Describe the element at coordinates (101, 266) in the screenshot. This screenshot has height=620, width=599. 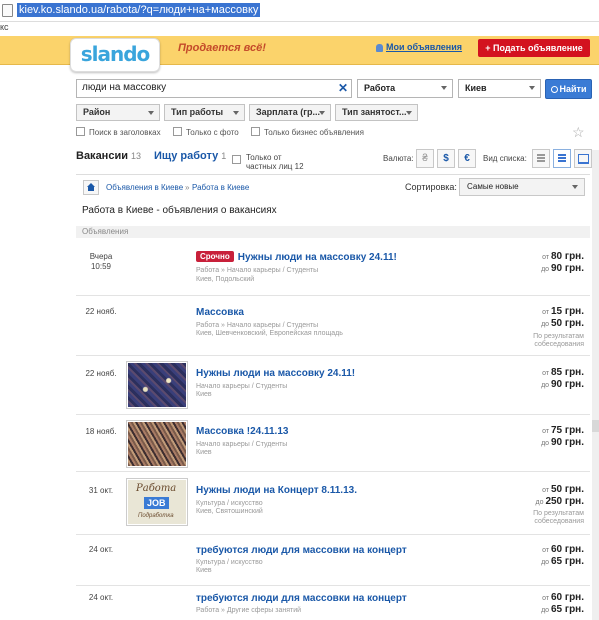
I see `time-text: 10:59` at that location.